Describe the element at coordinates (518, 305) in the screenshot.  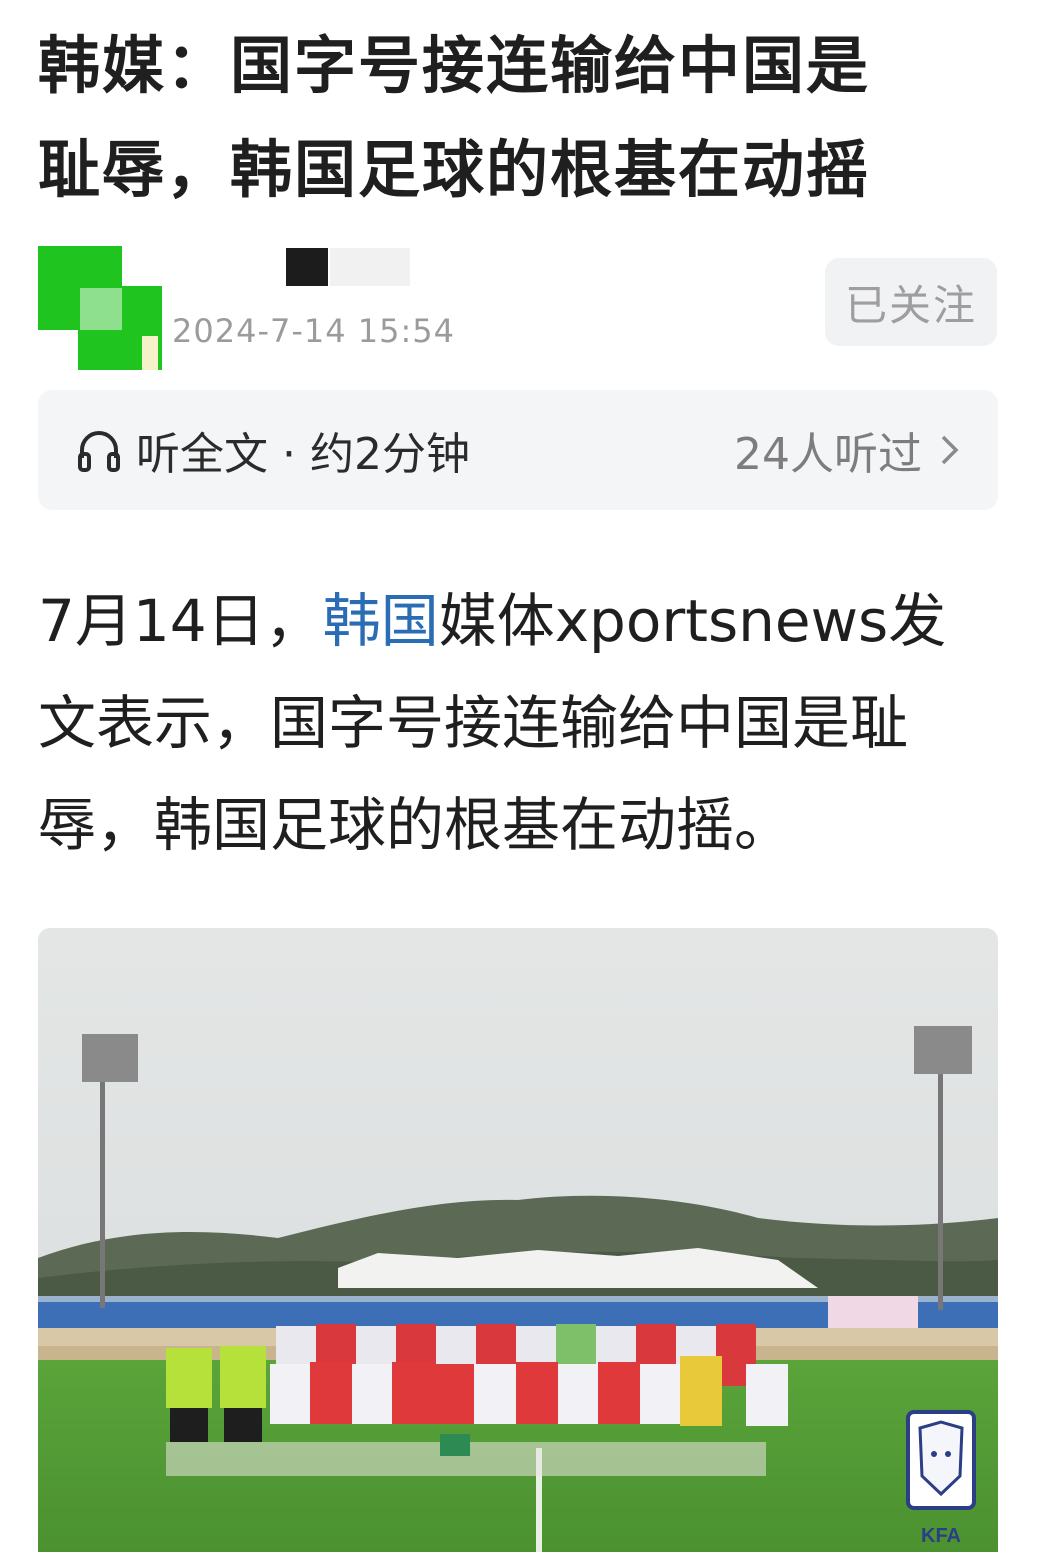
I see `author-row: 2024-7-14 15:54 已关注` at that location.